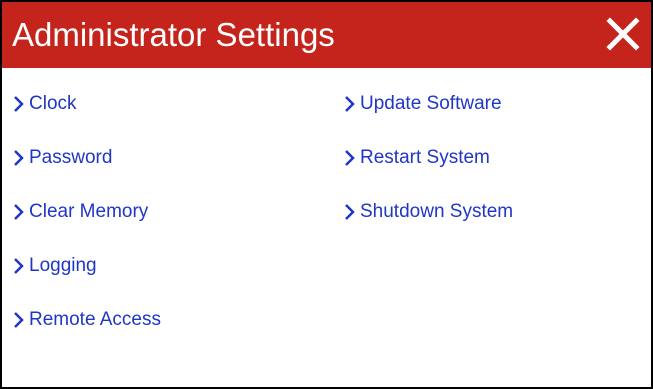 The image size is (653, 389). Describe the element at coordinates (53, 103) in the screenshot. I see `menu-item-label: Clock` at that location.